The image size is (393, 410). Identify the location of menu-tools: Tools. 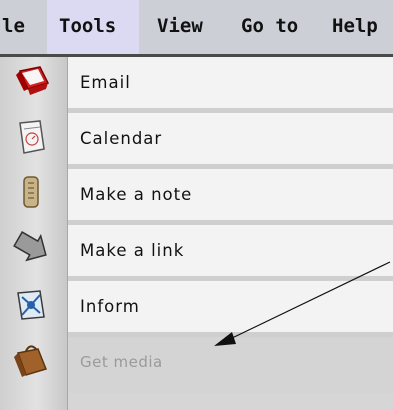
(93, 27).